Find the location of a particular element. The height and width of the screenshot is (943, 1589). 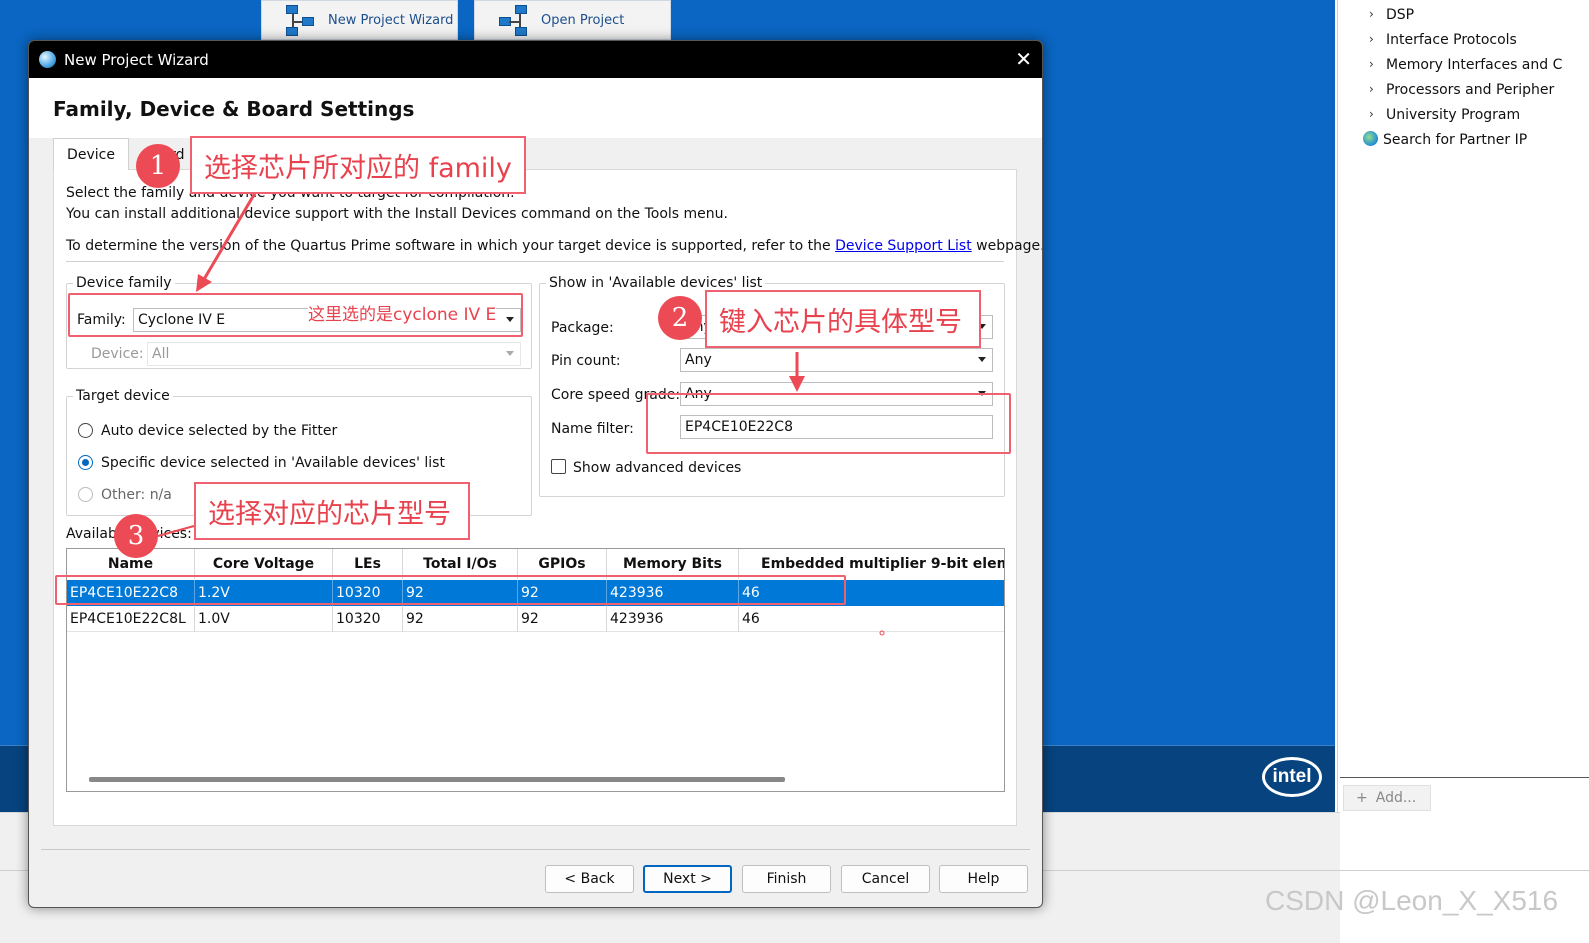

tab-device: Device is located at coordinates (91, 154).